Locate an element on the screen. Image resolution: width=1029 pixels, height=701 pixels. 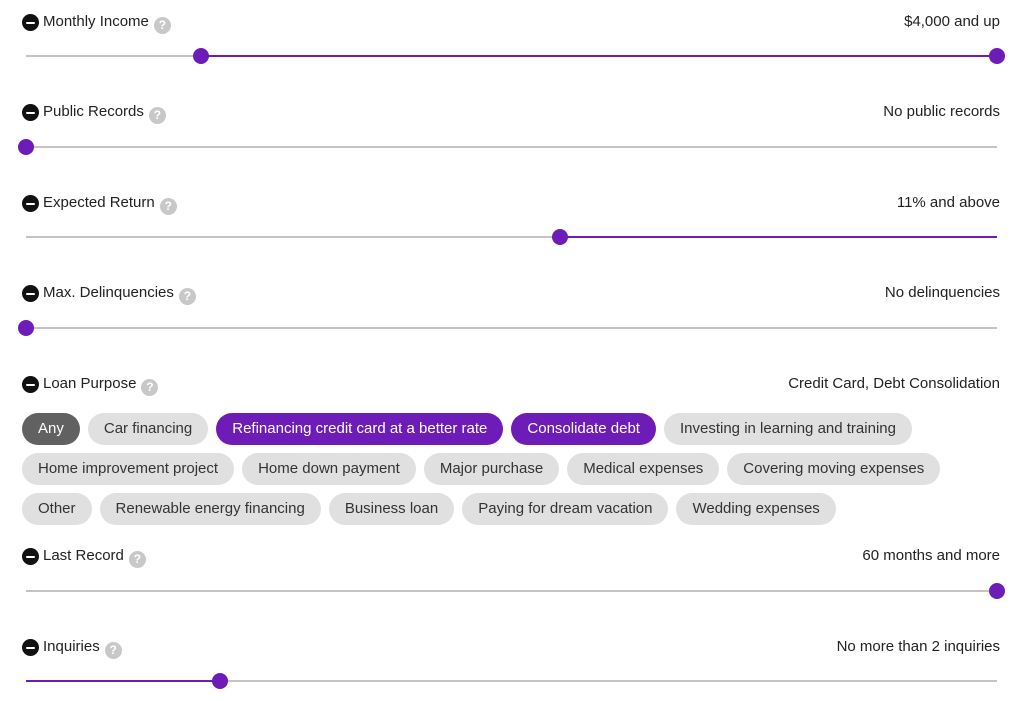
public-records-slider is located at coordinates (507, 147).